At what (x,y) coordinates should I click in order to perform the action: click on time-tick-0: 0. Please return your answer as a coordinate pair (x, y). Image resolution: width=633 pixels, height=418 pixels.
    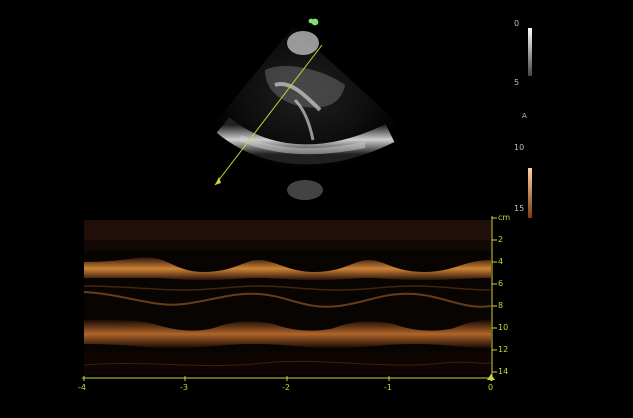
    Looking at the image, I should click on (491, 387).